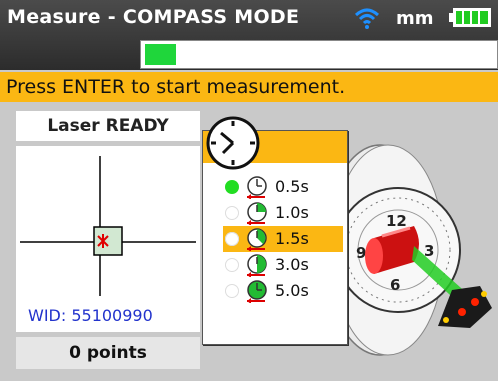  Describe the element at coordinates (292, 290) in the screenshot. I see `option-label: 5.0s` at that location.